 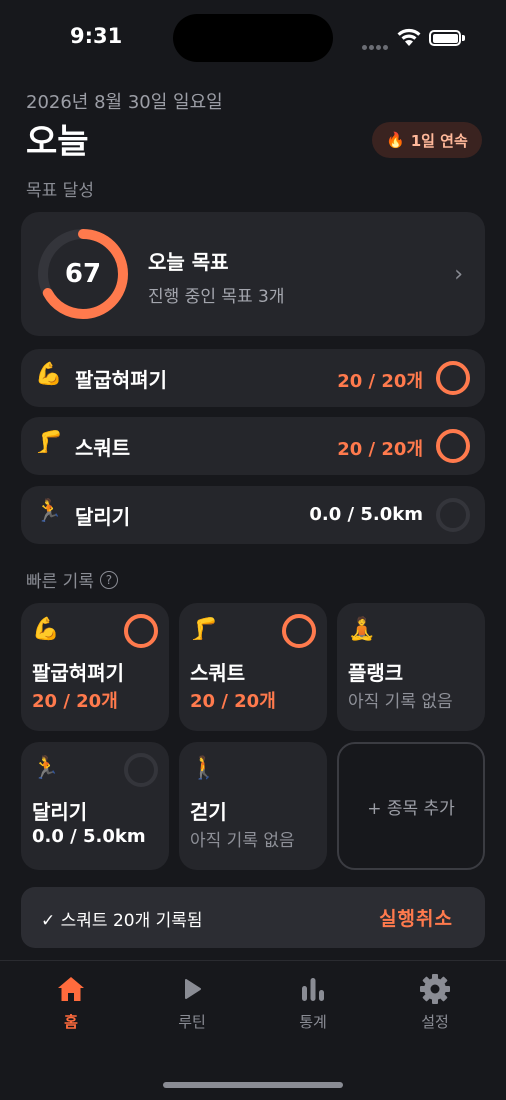 I want to click on quick-log-pushups: 💪 팔굽혀펴기 20 / 20개, so click(x=95, y=667).